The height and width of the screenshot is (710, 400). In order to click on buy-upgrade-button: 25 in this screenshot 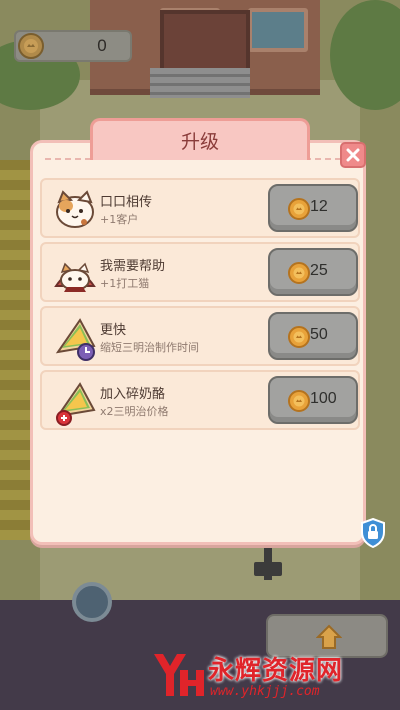, I will do `click(313, 272)`.